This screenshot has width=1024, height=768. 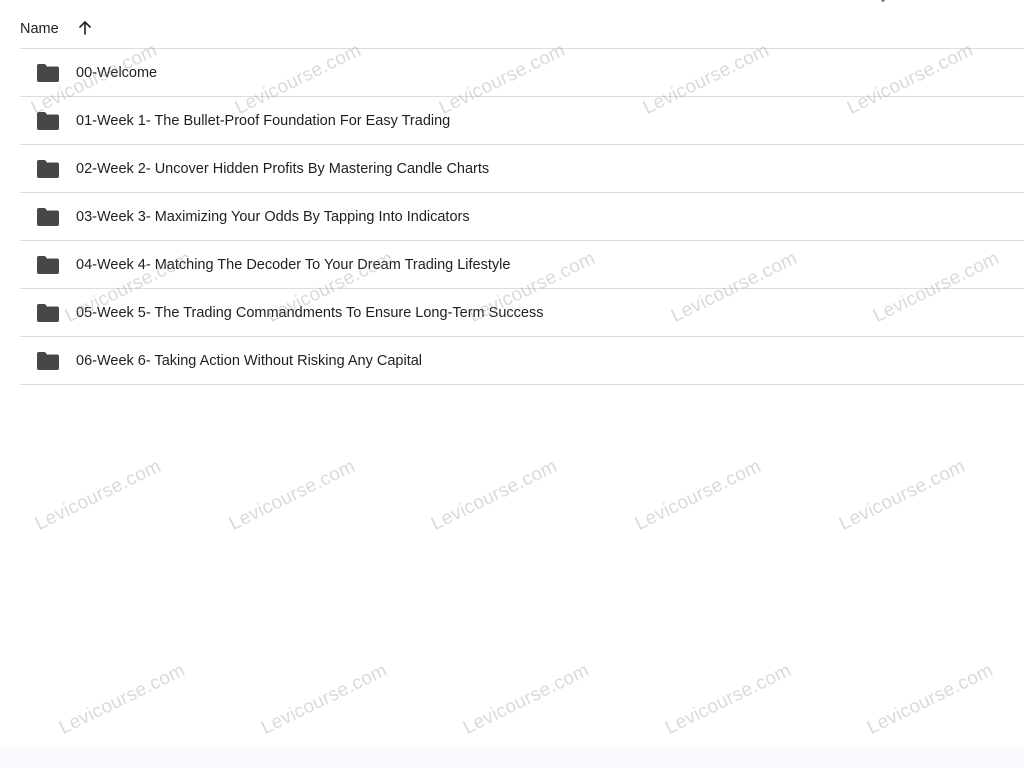 I want to click on arrow-upward-icon, so click(x=84, y=28).